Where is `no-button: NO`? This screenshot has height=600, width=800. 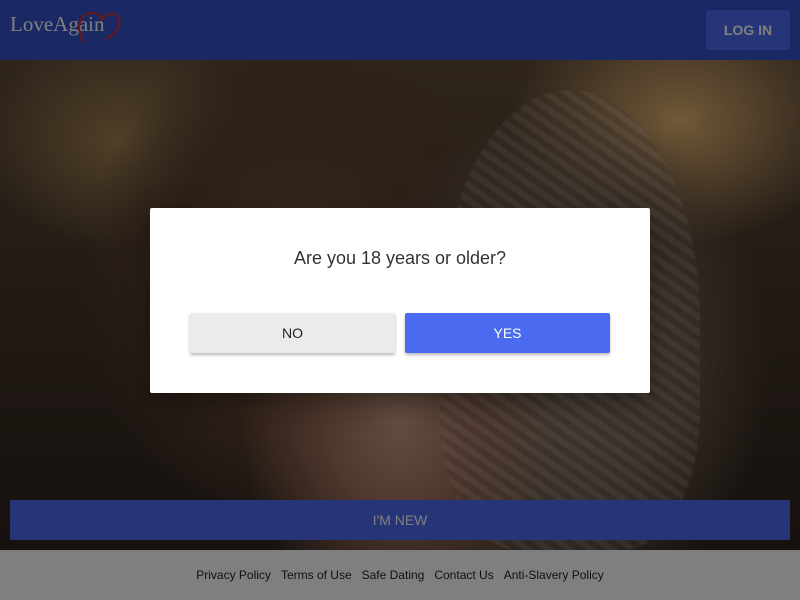 no-button: NO is located at coordinates (292, 333).